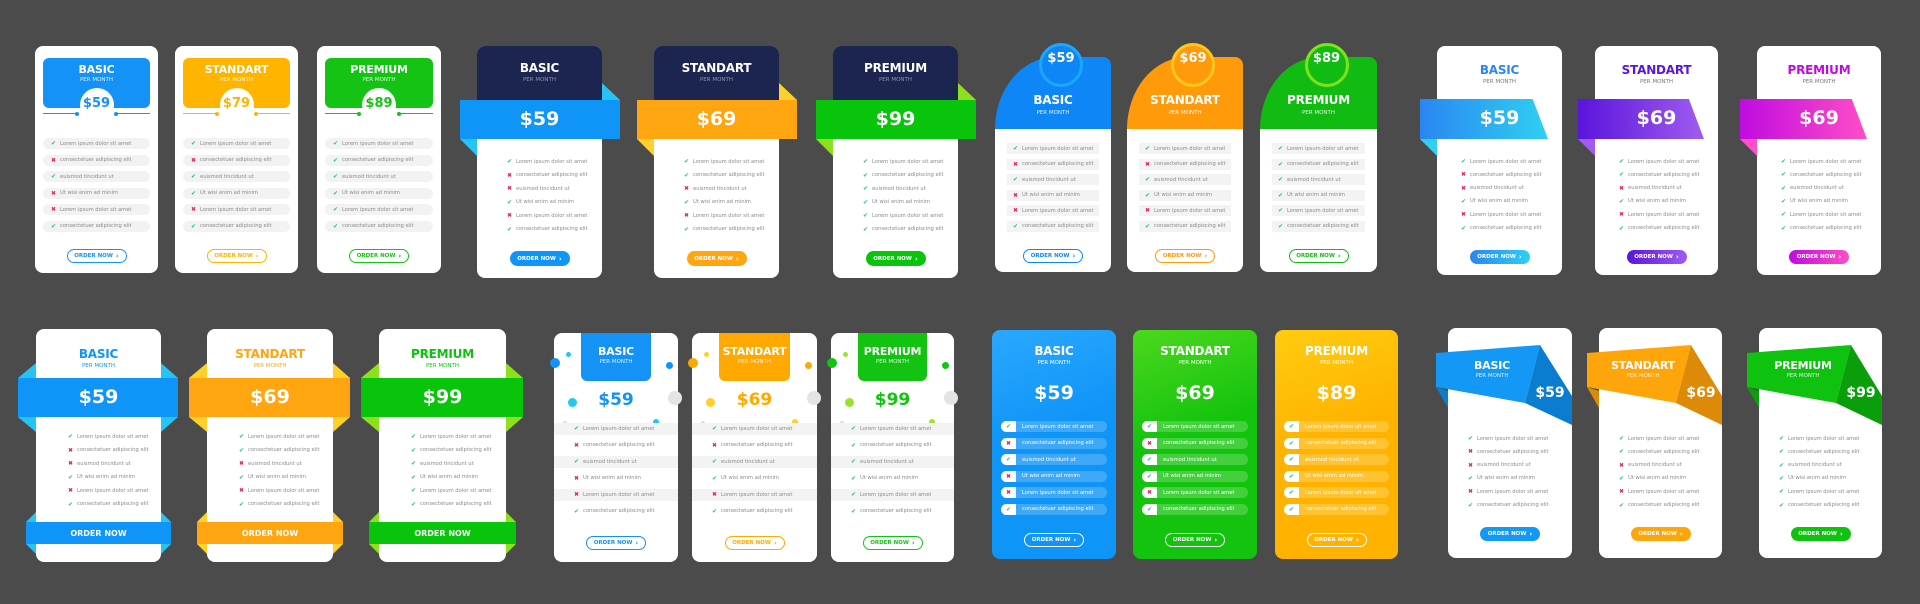 The height and width of the screenshot is (604, 1920). Describe the element at coordinates (60, 113) in the screenshot. I see `price-line` at that location.